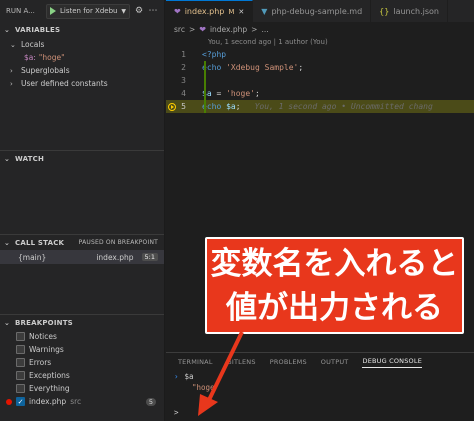 This screenshot has height=421, width=474. Describe the element at coordinates (64, 83) in the screenshot. I see `user-constants-label: User defined constants` at that location.